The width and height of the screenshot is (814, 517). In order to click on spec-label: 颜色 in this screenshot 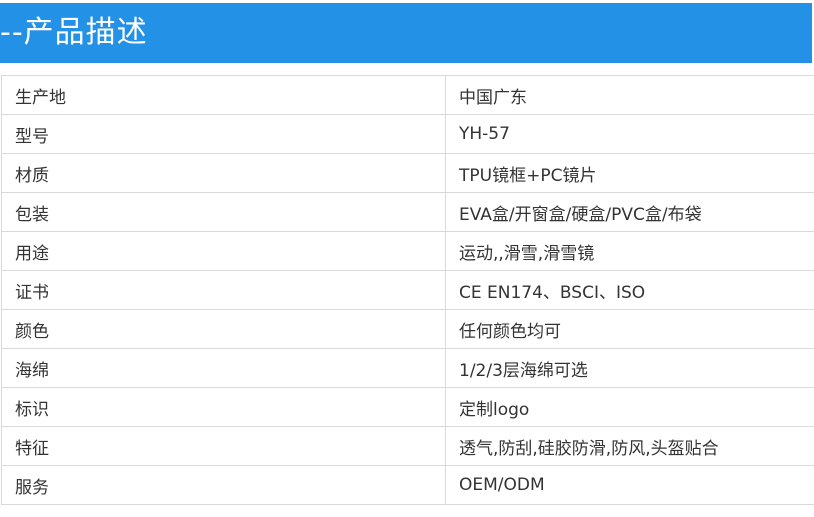, I will do `click(223, 329)`.